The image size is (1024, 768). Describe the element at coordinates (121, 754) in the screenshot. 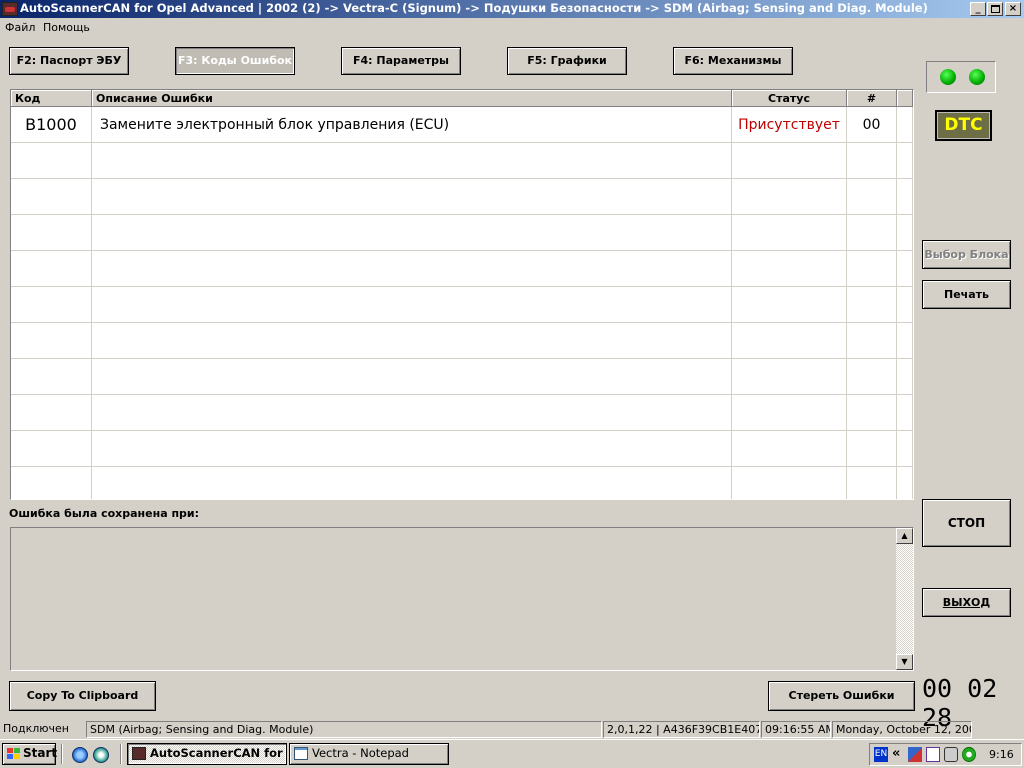

I see `taskbar-separator` at that location.